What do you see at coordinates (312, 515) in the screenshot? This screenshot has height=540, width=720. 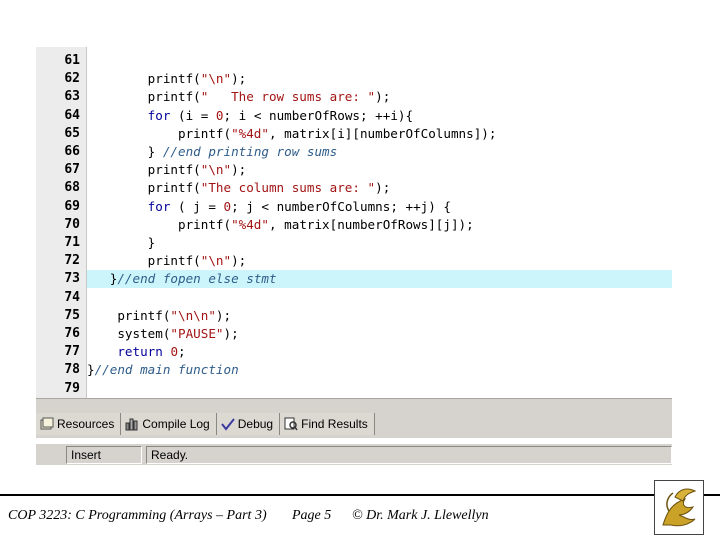 I see `footer-page: Page 5` at bounding box center [312, 515].